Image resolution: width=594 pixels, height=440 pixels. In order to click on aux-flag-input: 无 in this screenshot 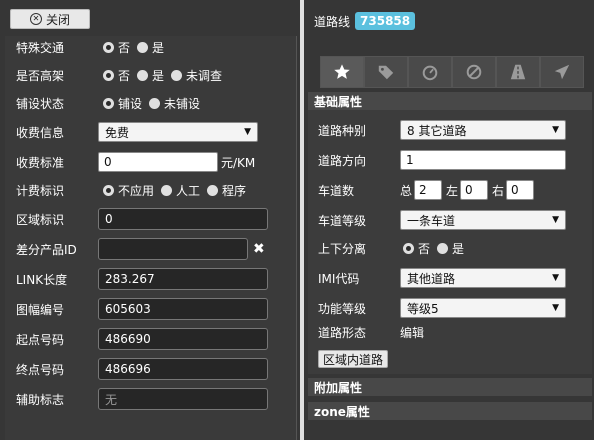, I will do `click(183, 399)`.